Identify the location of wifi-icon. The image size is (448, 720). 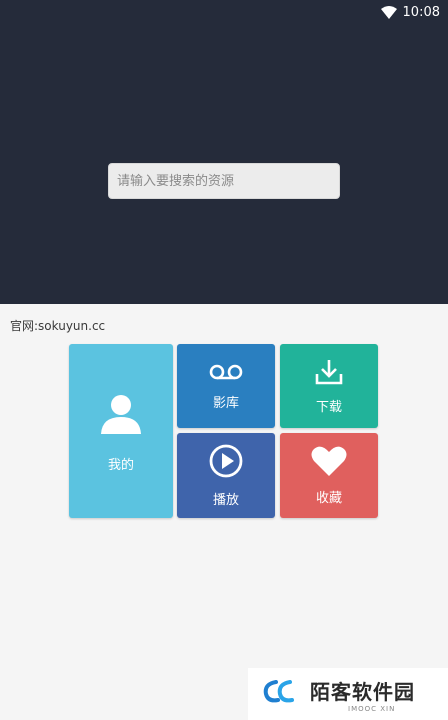
(388, 12).